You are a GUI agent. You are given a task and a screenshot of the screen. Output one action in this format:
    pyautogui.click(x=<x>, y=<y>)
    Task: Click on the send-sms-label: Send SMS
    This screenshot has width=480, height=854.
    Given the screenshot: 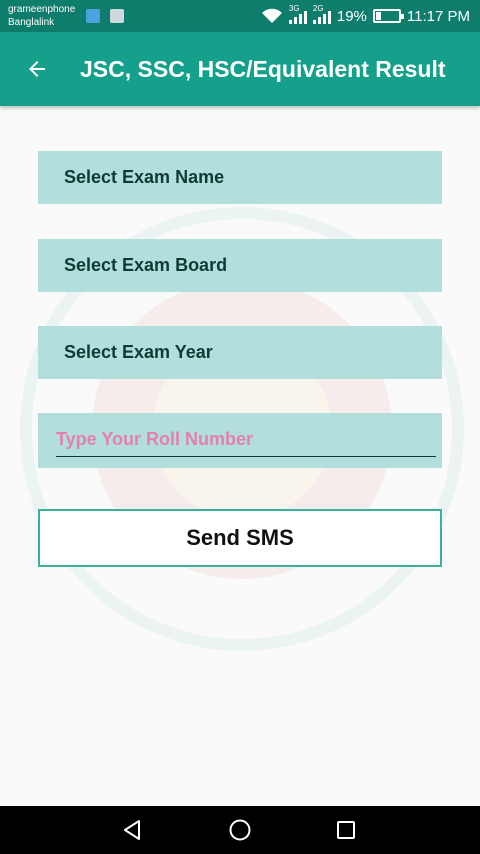 What is the action you would take?
    pyautogui.click(x=240, y=537)
    